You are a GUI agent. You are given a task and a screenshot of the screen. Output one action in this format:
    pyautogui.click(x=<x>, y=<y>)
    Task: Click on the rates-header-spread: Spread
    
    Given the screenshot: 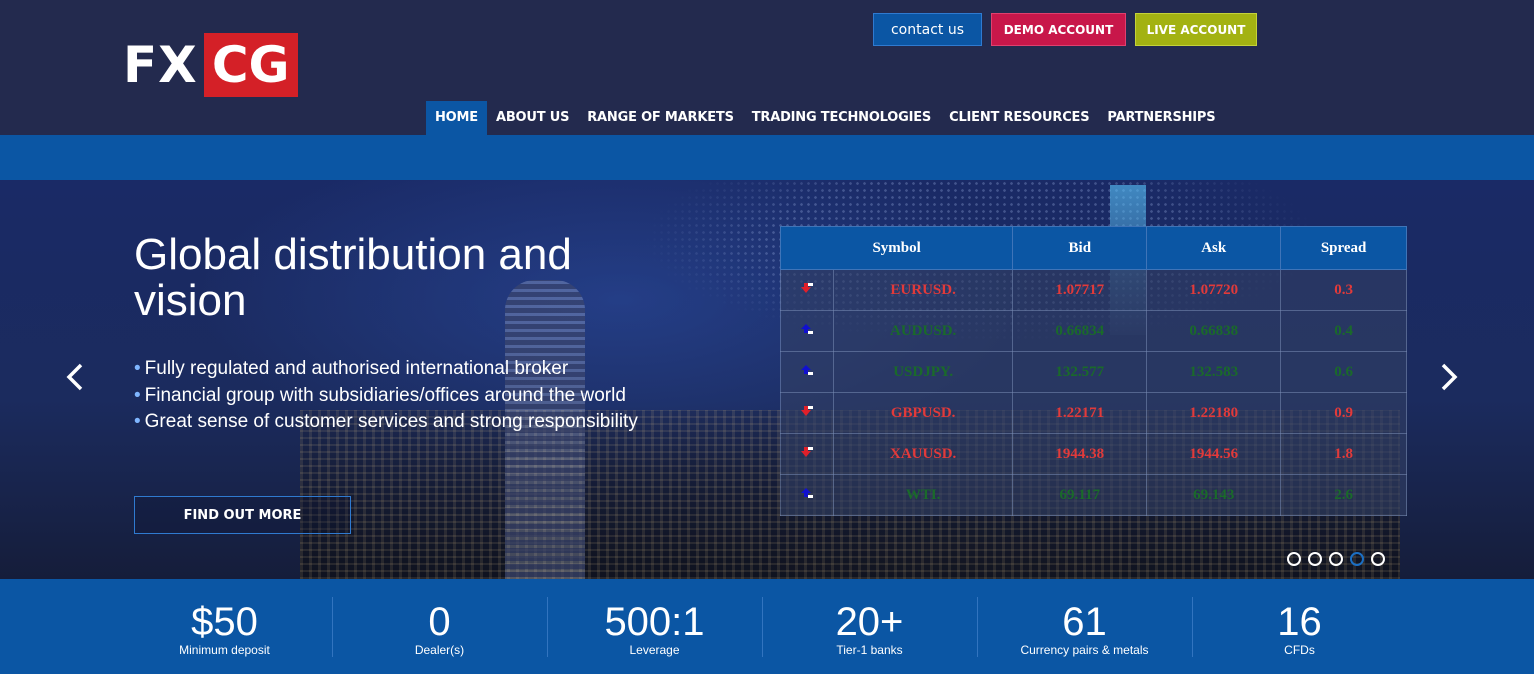 What is the action you would take?
    pyautogui.click(x=1343, y=248)
    